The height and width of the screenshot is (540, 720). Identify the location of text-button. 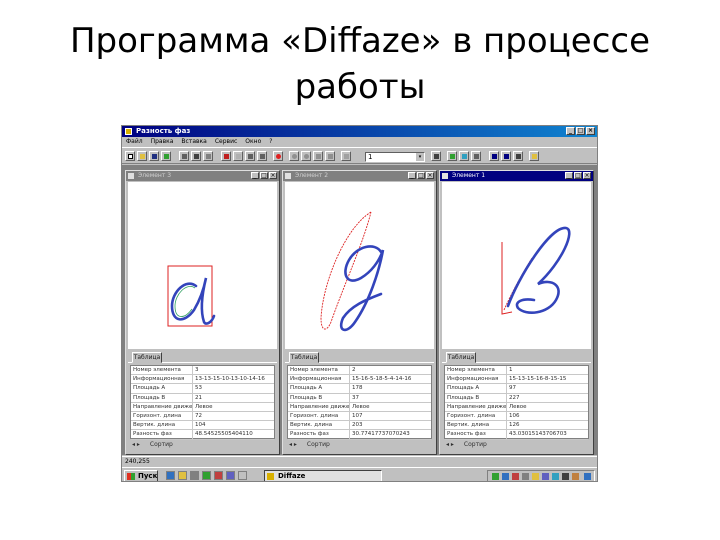
(518, 156).